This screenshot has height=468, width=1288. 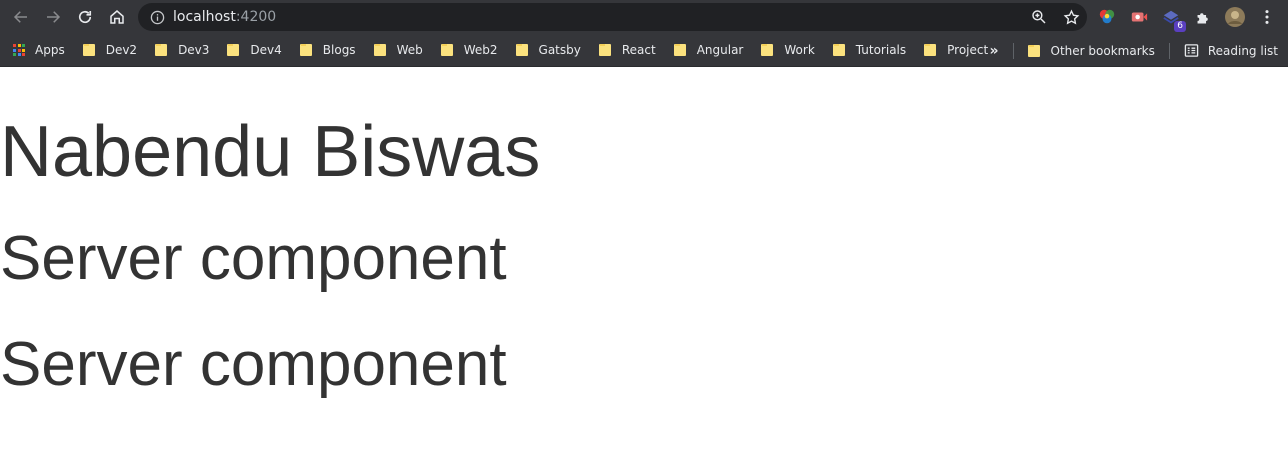 I want to click on puzzle-extensions-icon, so click(x=1203, y=17).